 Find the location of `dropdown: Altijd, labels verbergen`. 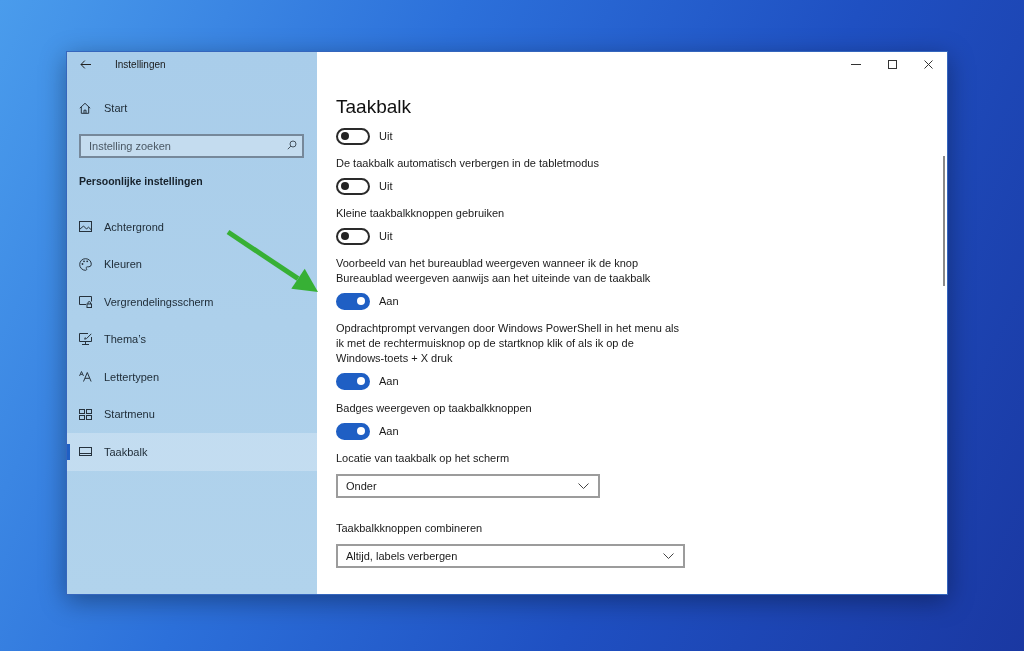

dropdown: Altijd, labels verbergen is located at coordinates (510, 556).